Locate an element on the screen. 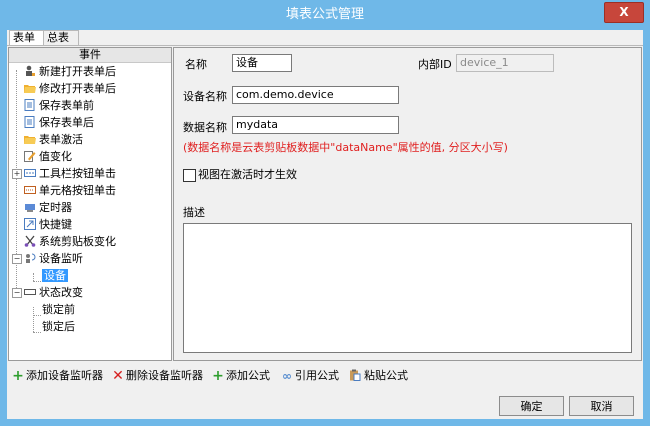 Image resolution: width=650 pixels, height=426 pixels. device-name-label: 设备名称 is located at coordinates (205, 96).